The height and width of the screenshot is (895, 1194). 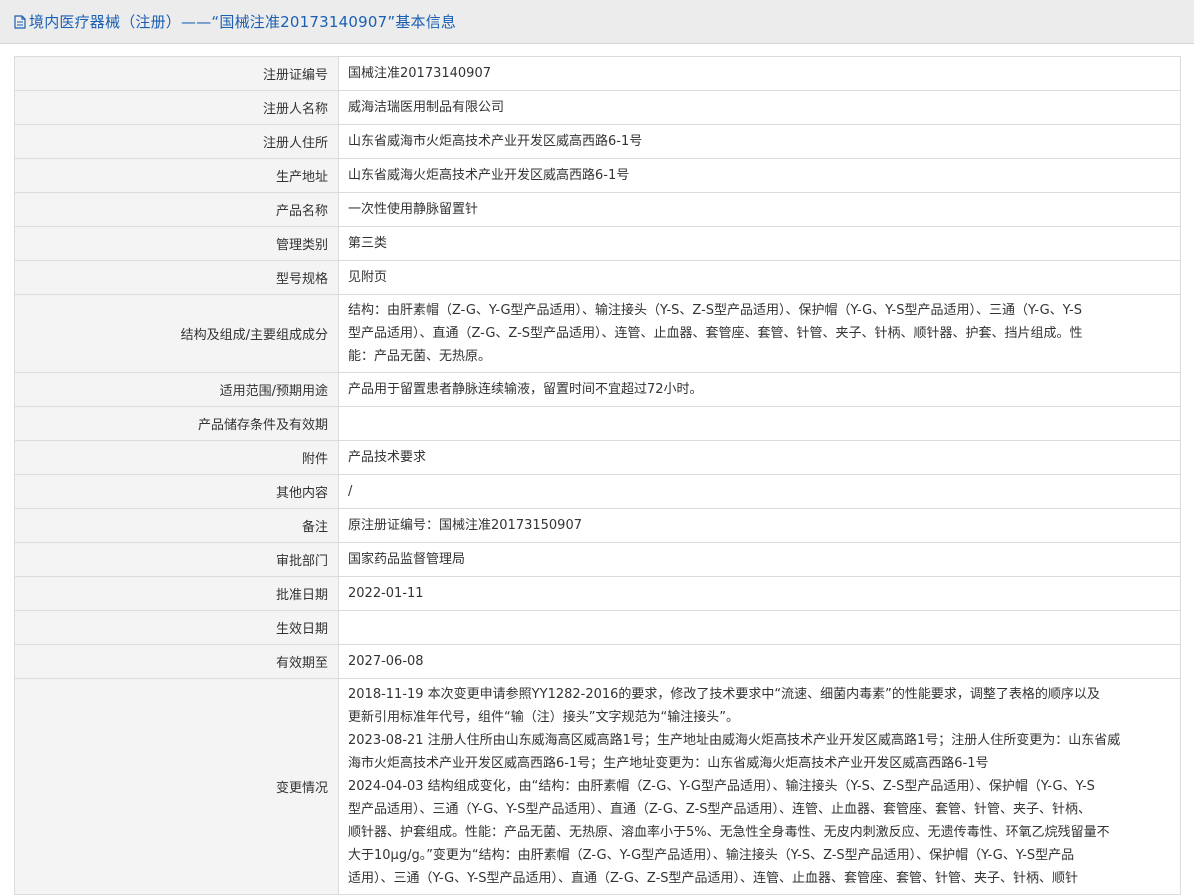 What do you see at coordinates (176, 593) in the screenshot?
I see `field-label: 批准日期` at bounding box center [176, 593].